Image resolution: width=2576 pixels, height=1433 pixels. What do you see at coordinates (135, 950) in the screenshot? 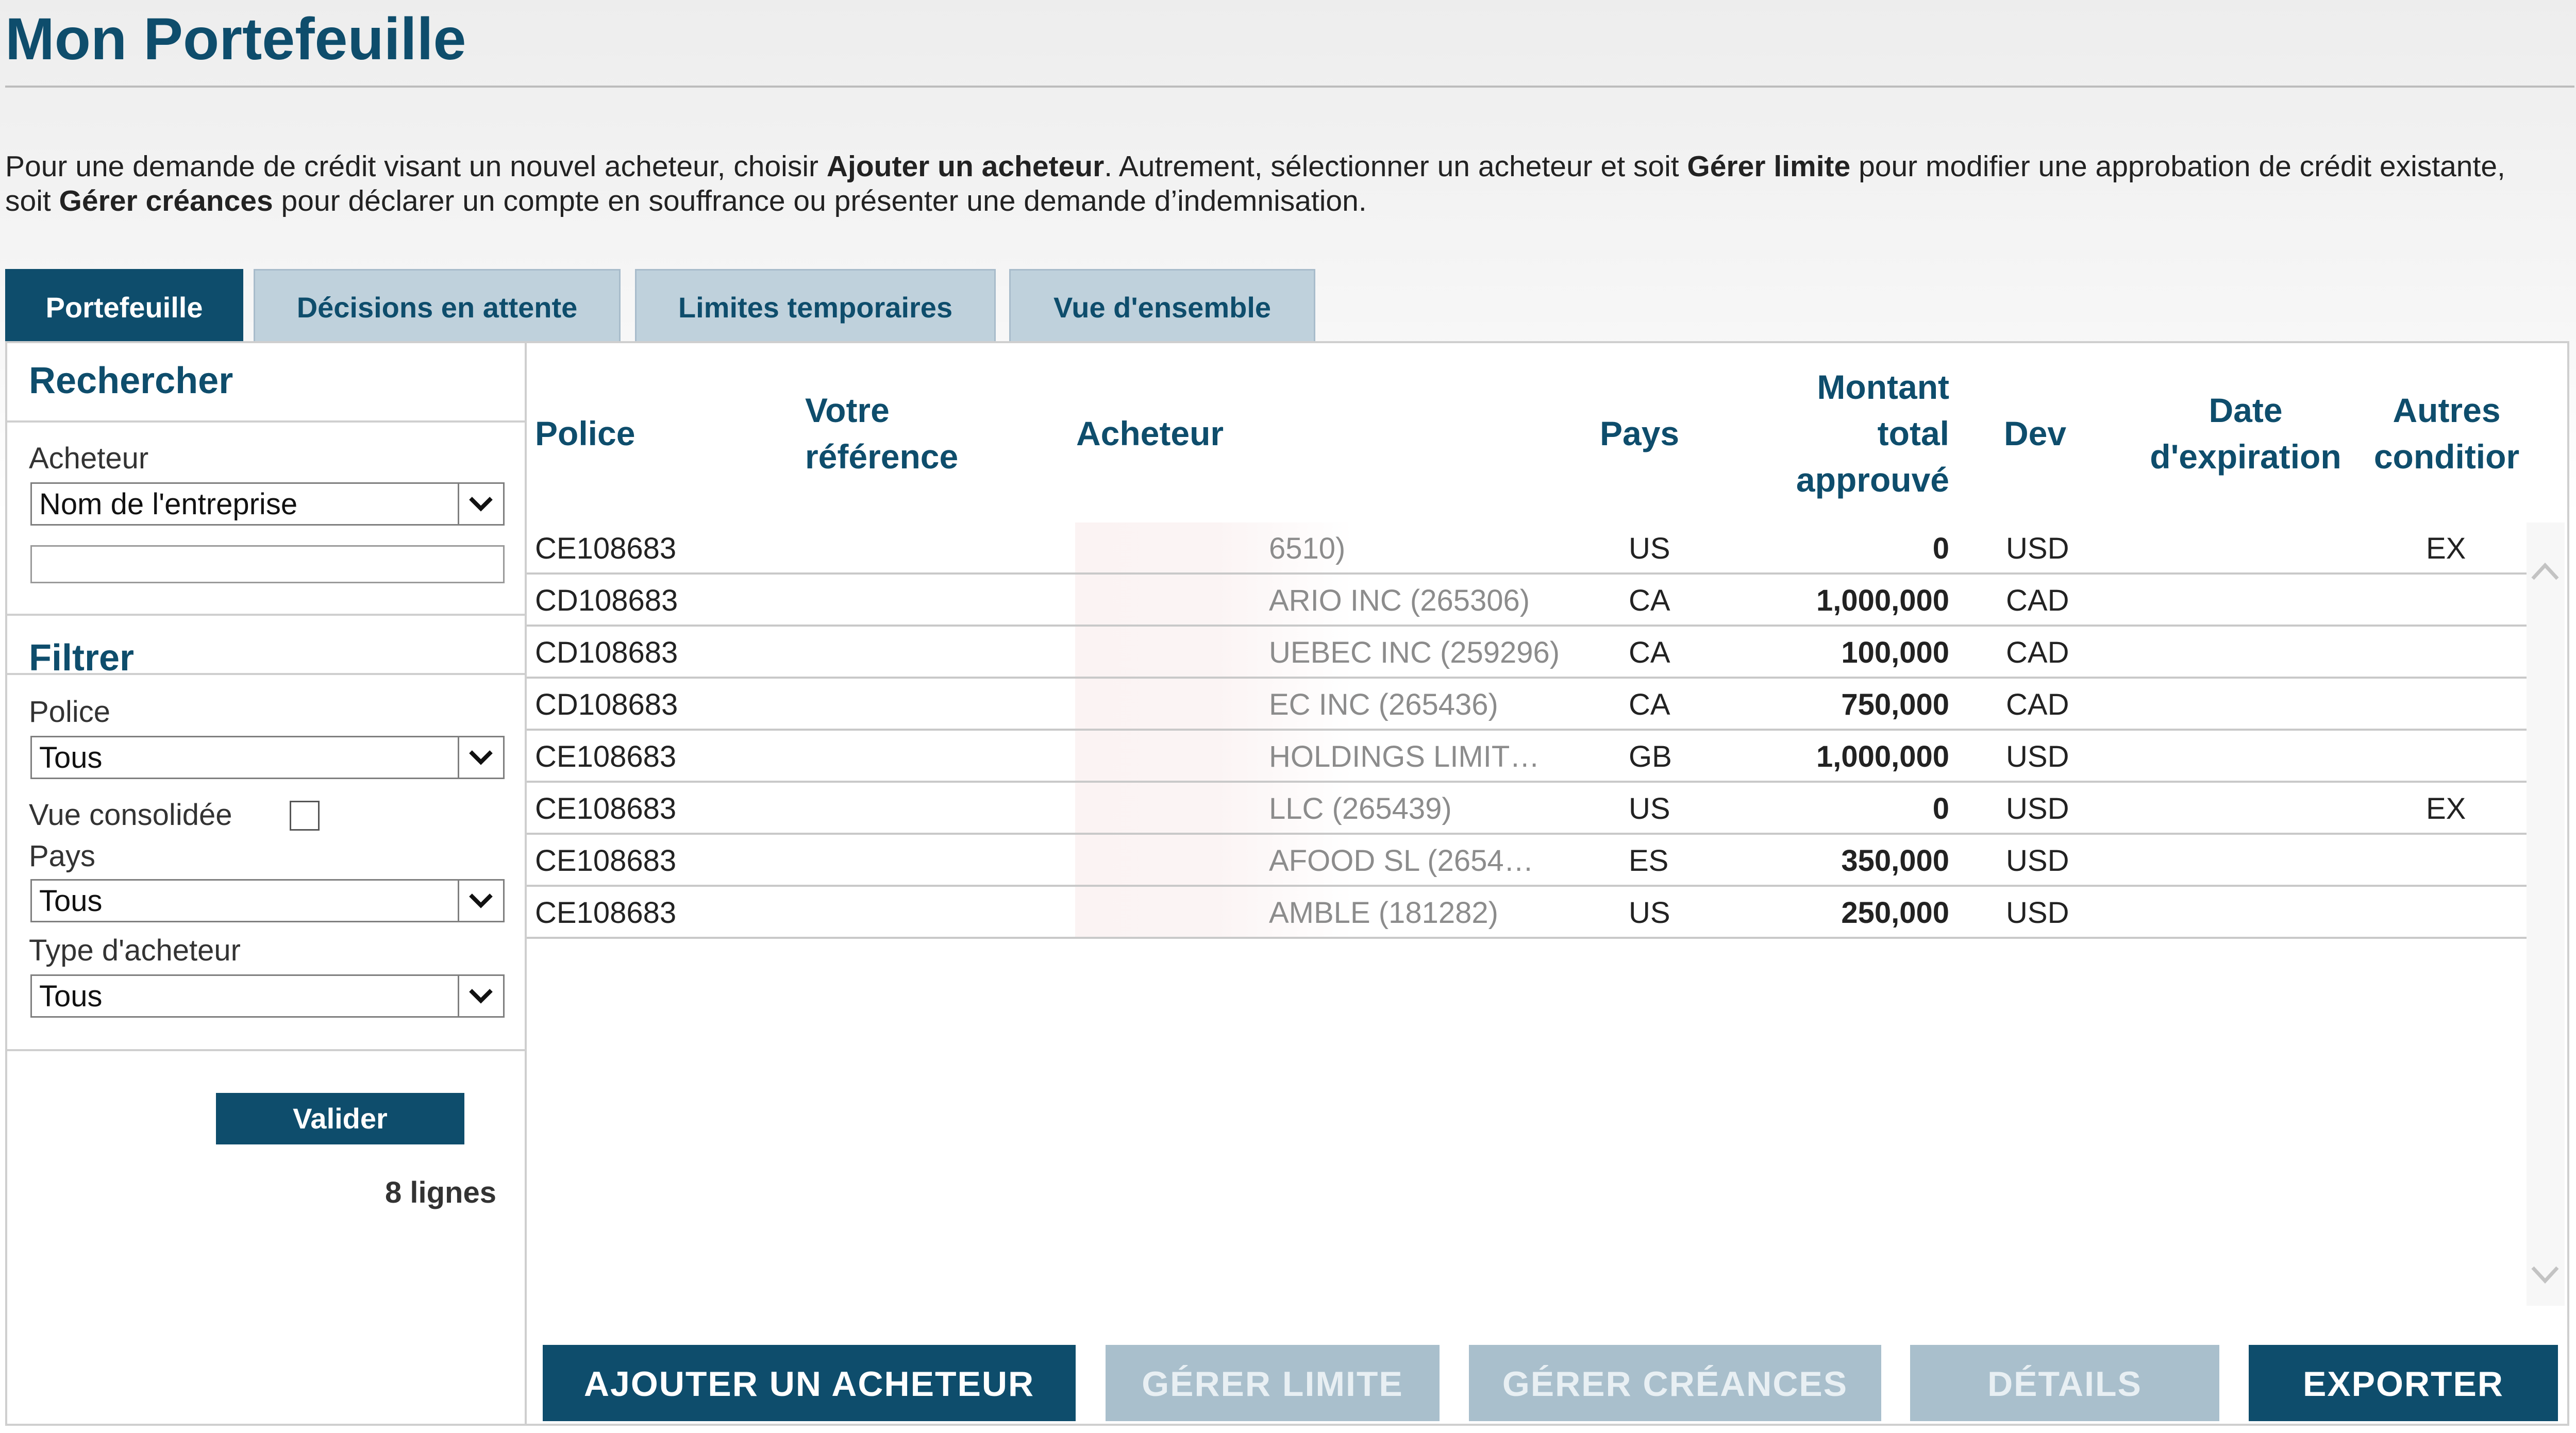
I see `buyer-type-label: Type d'acheteur` at bounding box center [135, 950].